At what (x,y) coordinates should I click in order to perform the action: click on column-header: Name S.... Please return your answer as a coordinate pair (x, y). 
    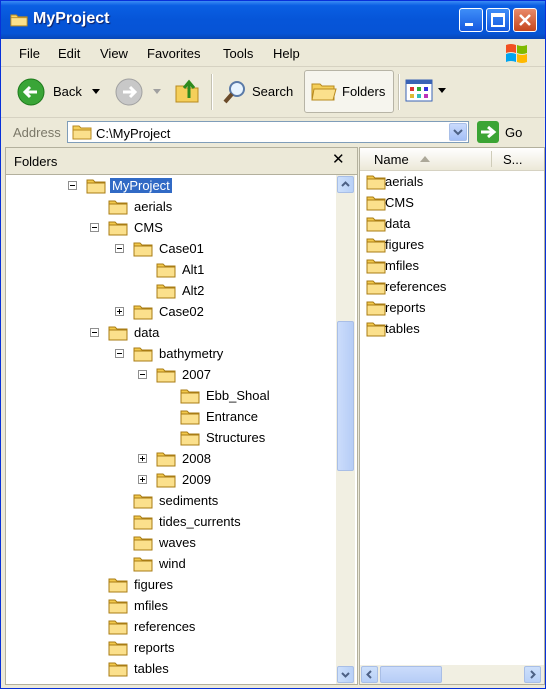
    Looking at the image, I should click on (452, 159).